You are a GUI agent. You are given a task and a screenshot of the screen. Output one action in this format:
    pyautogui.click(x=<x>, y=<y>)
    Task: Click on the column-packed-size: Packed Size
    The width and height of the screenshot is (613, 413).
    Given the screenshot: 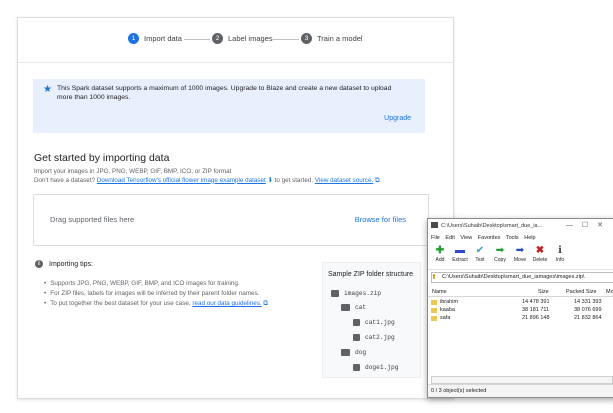 What is the action you would take?
    pyautogui.click(x=581, y=292)
    